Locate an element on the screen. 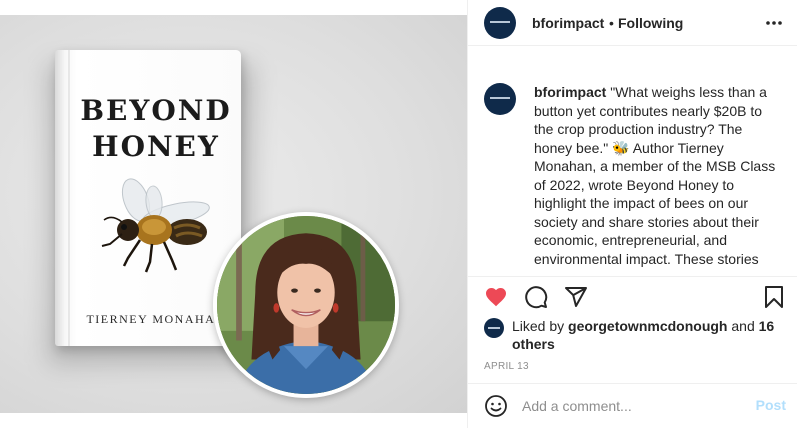 Image resolution: width=797 pixels, height=428 pixels. bee-illustration is located at coordinates (155, 225).